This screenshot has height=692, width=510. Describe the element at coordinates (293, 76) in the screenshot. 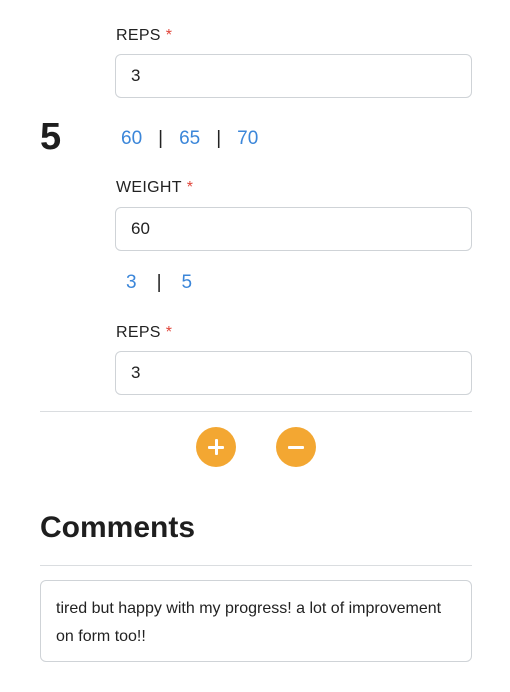

I see `reps-input-top` at that location.